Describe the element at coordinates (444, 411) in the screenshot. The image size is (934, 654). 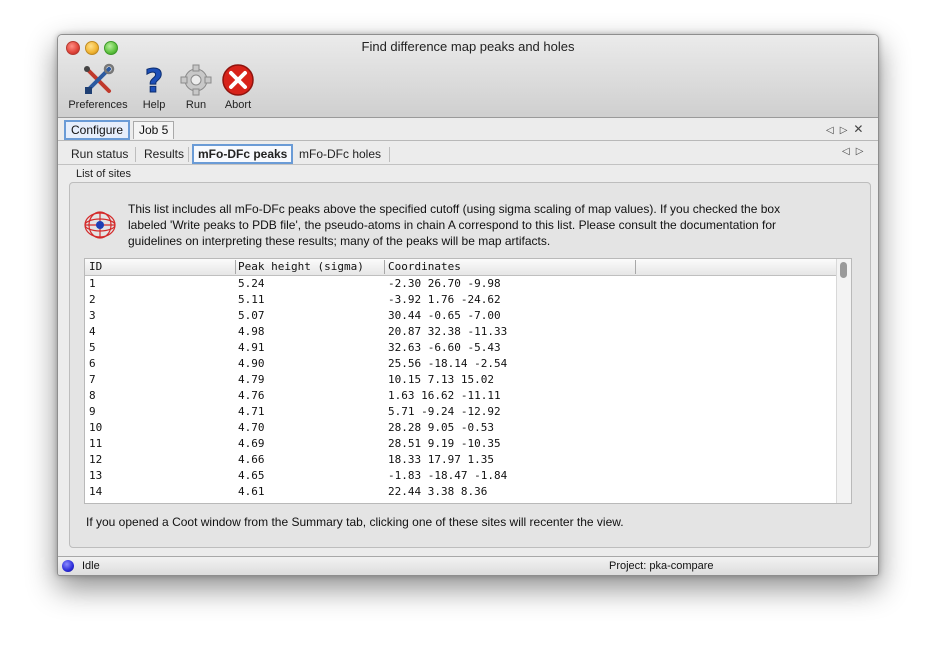
I see `cell-coordinates: 5.71 -9.24 -12.92` at that location.